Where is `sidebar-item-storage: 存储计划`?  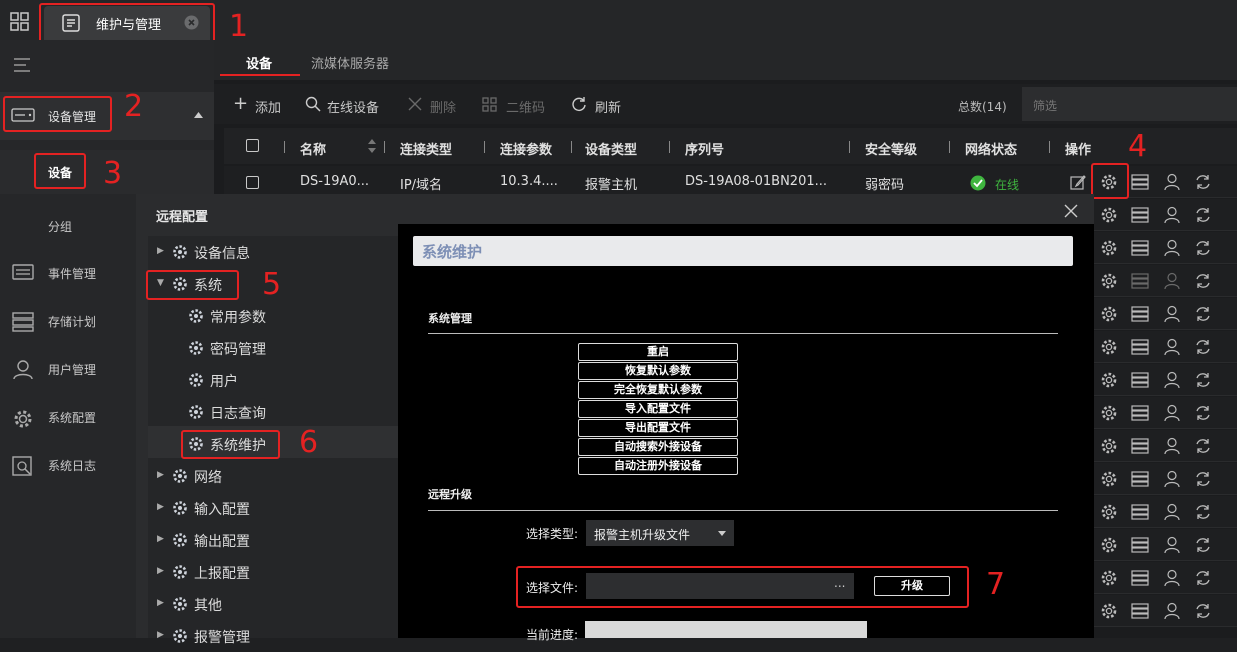 sidebar-item-storage: 存储计划 is located at coordinates (68, 322).